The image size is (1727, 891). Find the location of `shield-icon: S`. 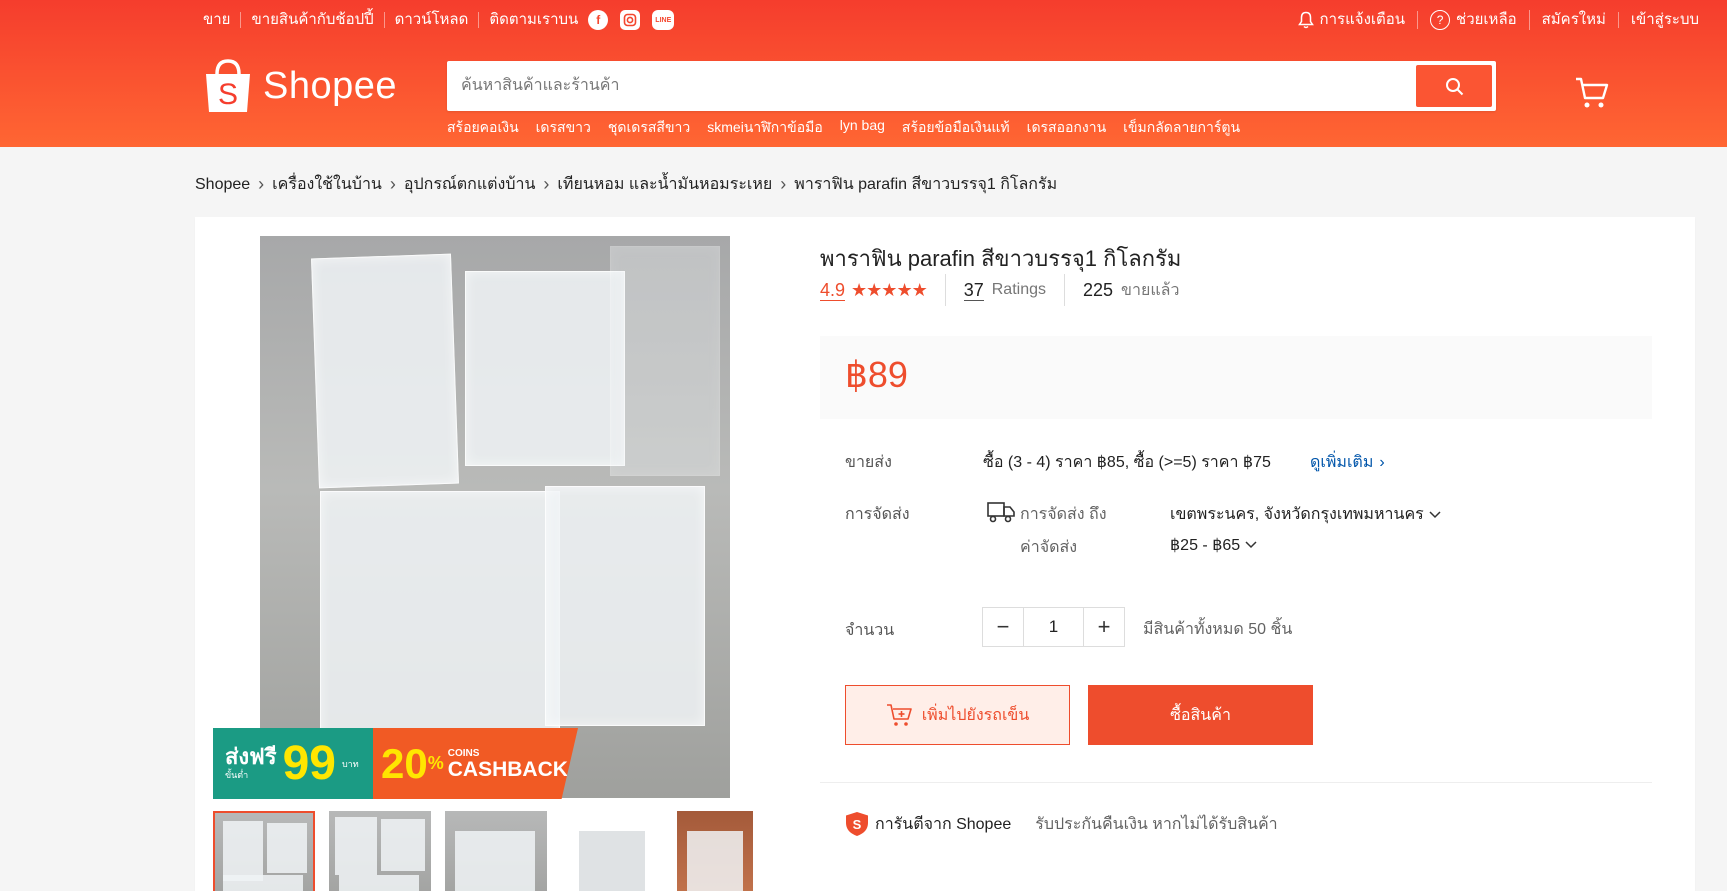

shield-icon: S is located at coordinates (857, 824).